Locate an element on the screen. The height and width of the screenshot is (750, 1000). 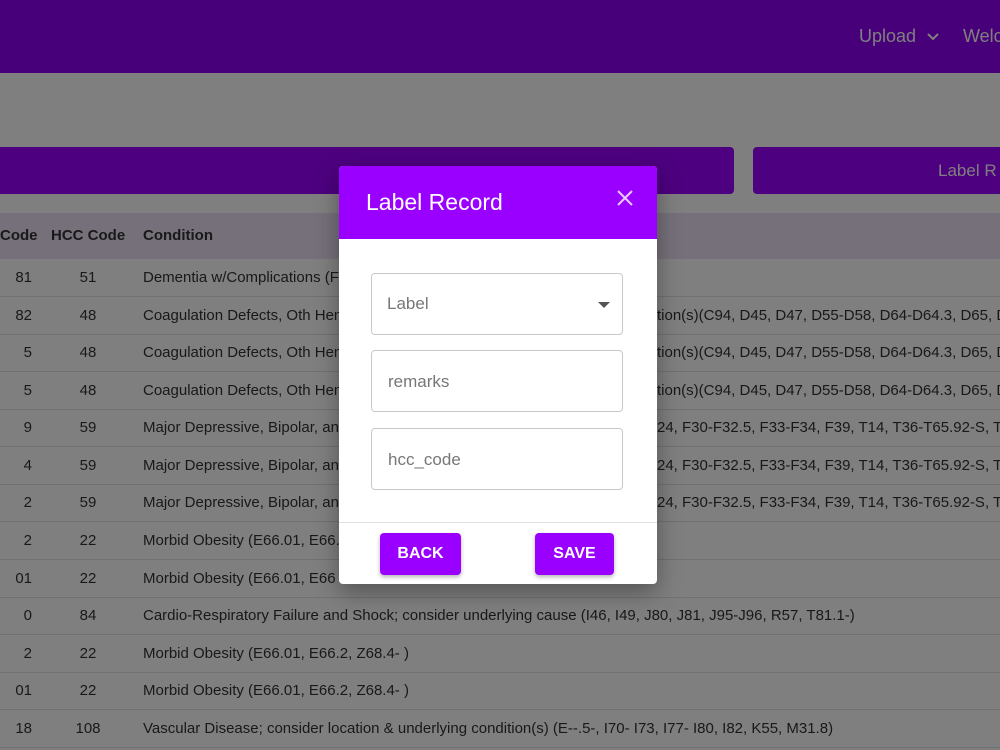
close-icon is located at coordinates (625, 198).